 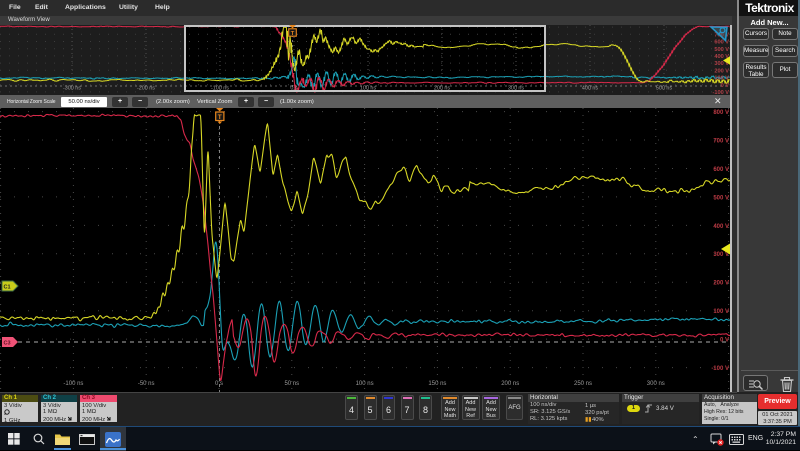 I want to click on svg-text: -300 ns, so click(x=72, y=89).